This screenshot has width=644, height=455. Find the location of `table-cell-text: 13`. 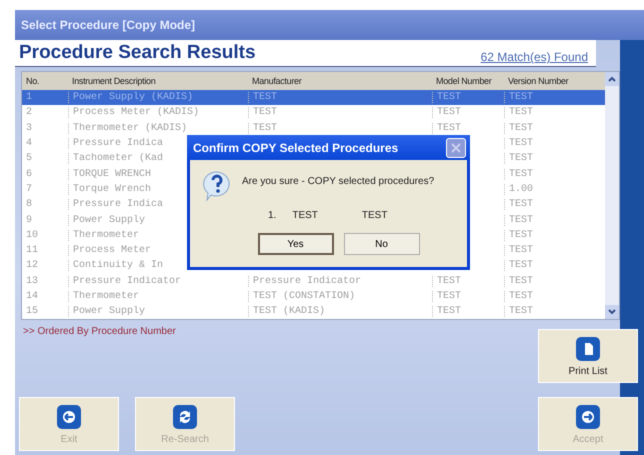

table-cell-text: 13 is located at coordinates (32, 281).